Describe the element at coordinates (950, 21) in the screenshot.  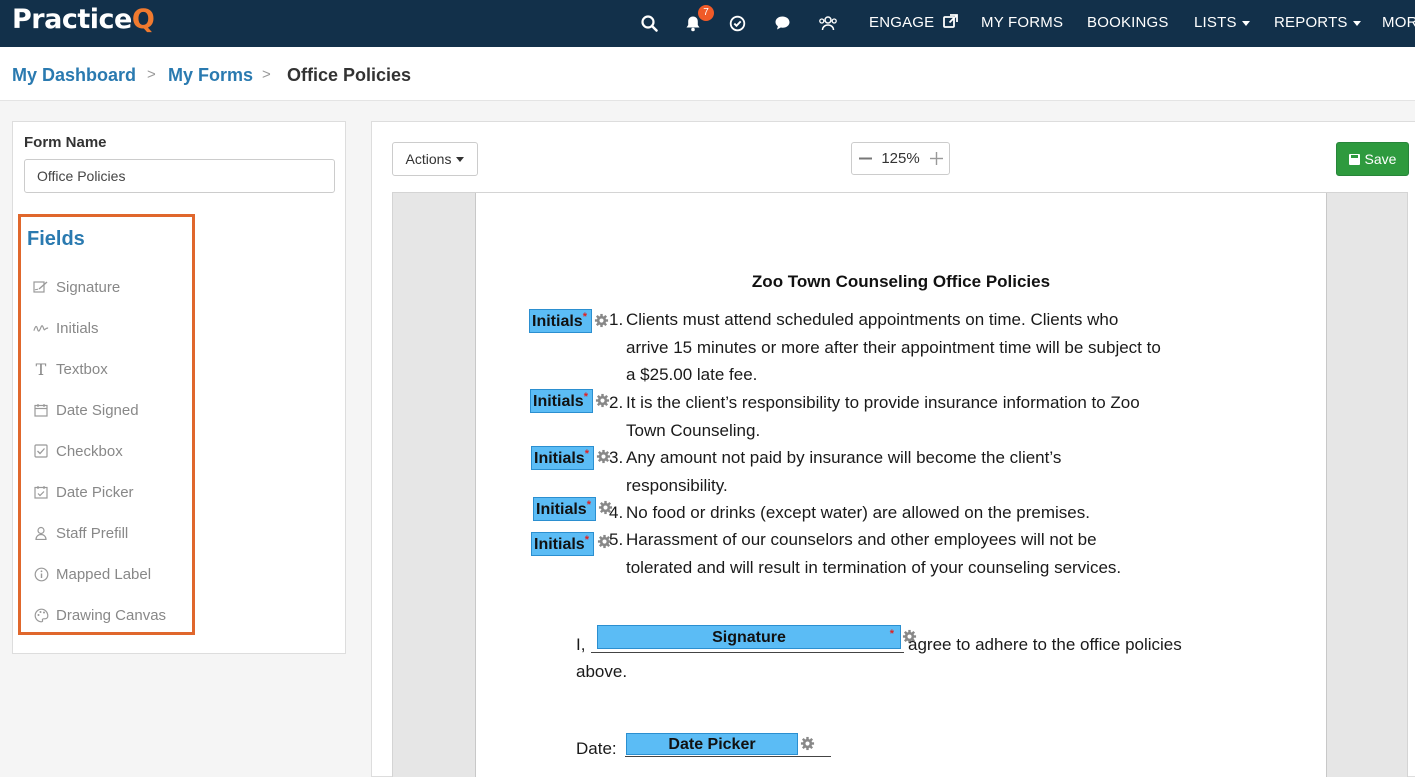
I see `external-link-icon` at that location.